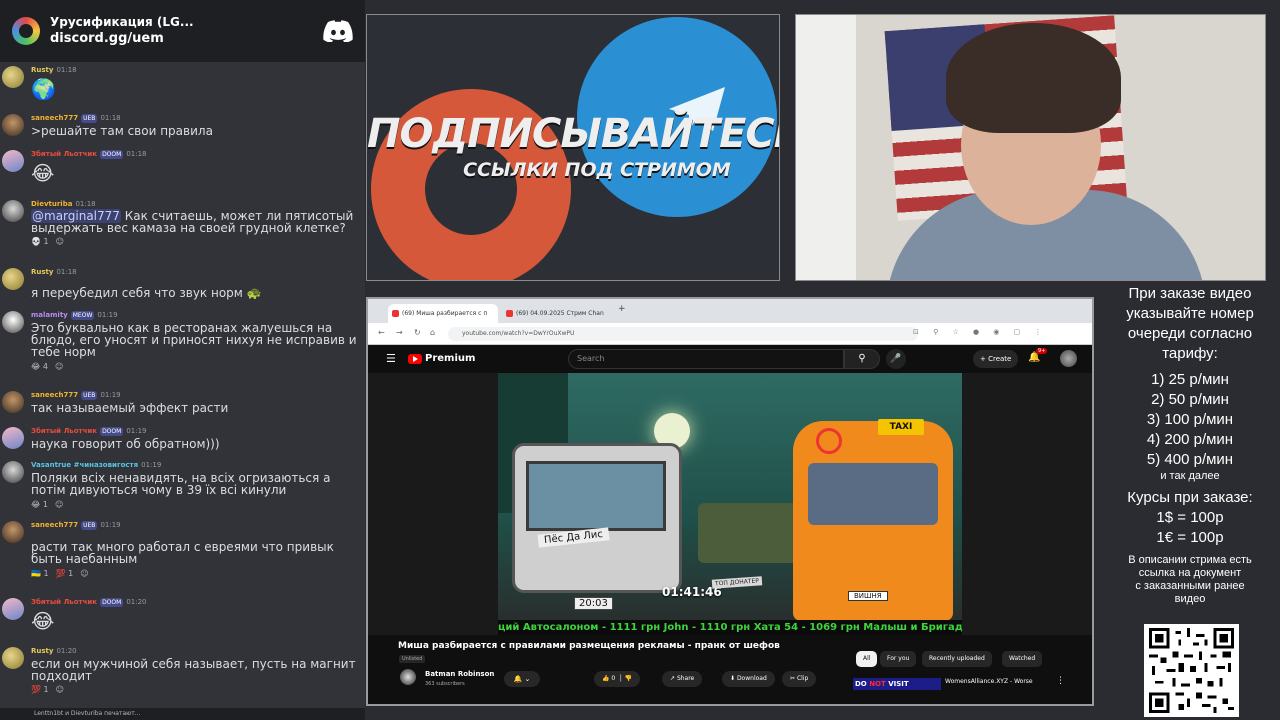 This screenshot has width=1280, height=720. I want to click on new-tab-icon: +, so click(622, 309).